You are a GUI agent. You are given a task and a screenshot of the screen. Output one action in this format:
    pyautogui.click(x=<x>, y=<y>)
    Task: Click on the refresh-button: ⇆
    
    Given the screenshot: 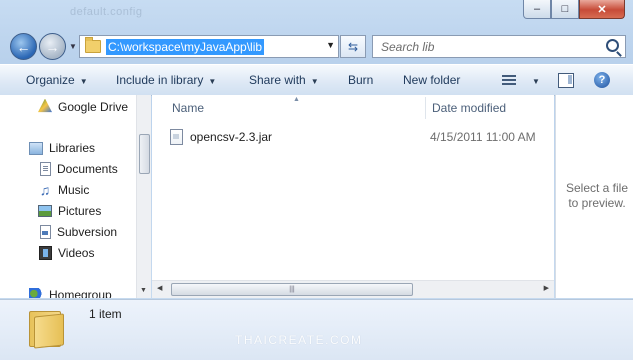 What is the action you would take?
    pyautogui.click(x=353, y=46)
    